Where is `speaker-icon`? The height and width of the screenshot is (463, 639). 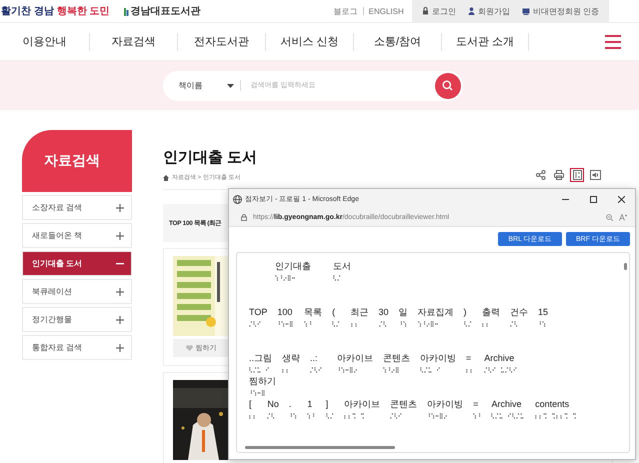
speaker-icon is located at coordinates (595, 175).